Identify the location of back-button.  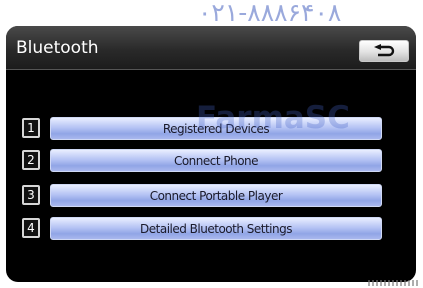
(384, 51).